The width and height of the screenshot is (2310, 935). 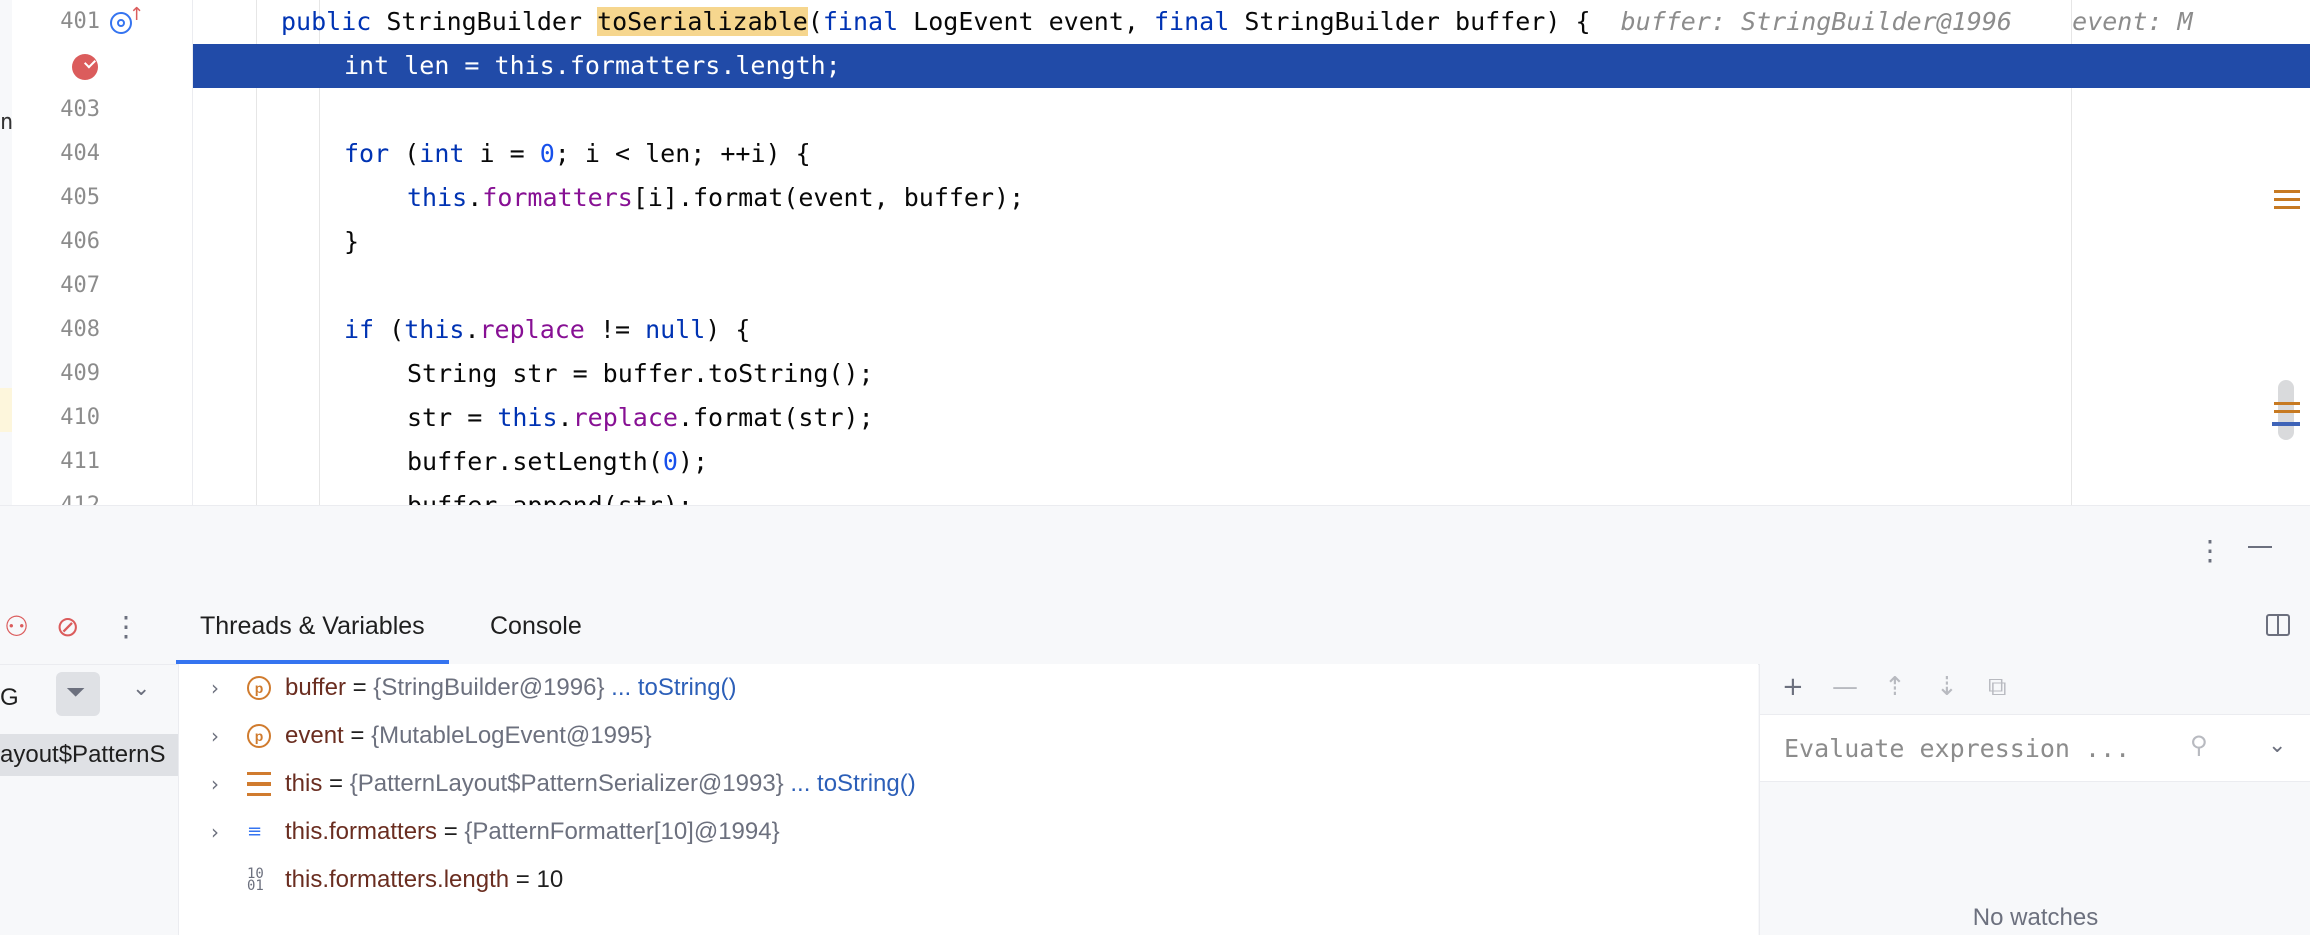 What do you see at coordinates (259, 784) in the screenshot?
I see `object-list-icon` at bounding box center [259, 784].